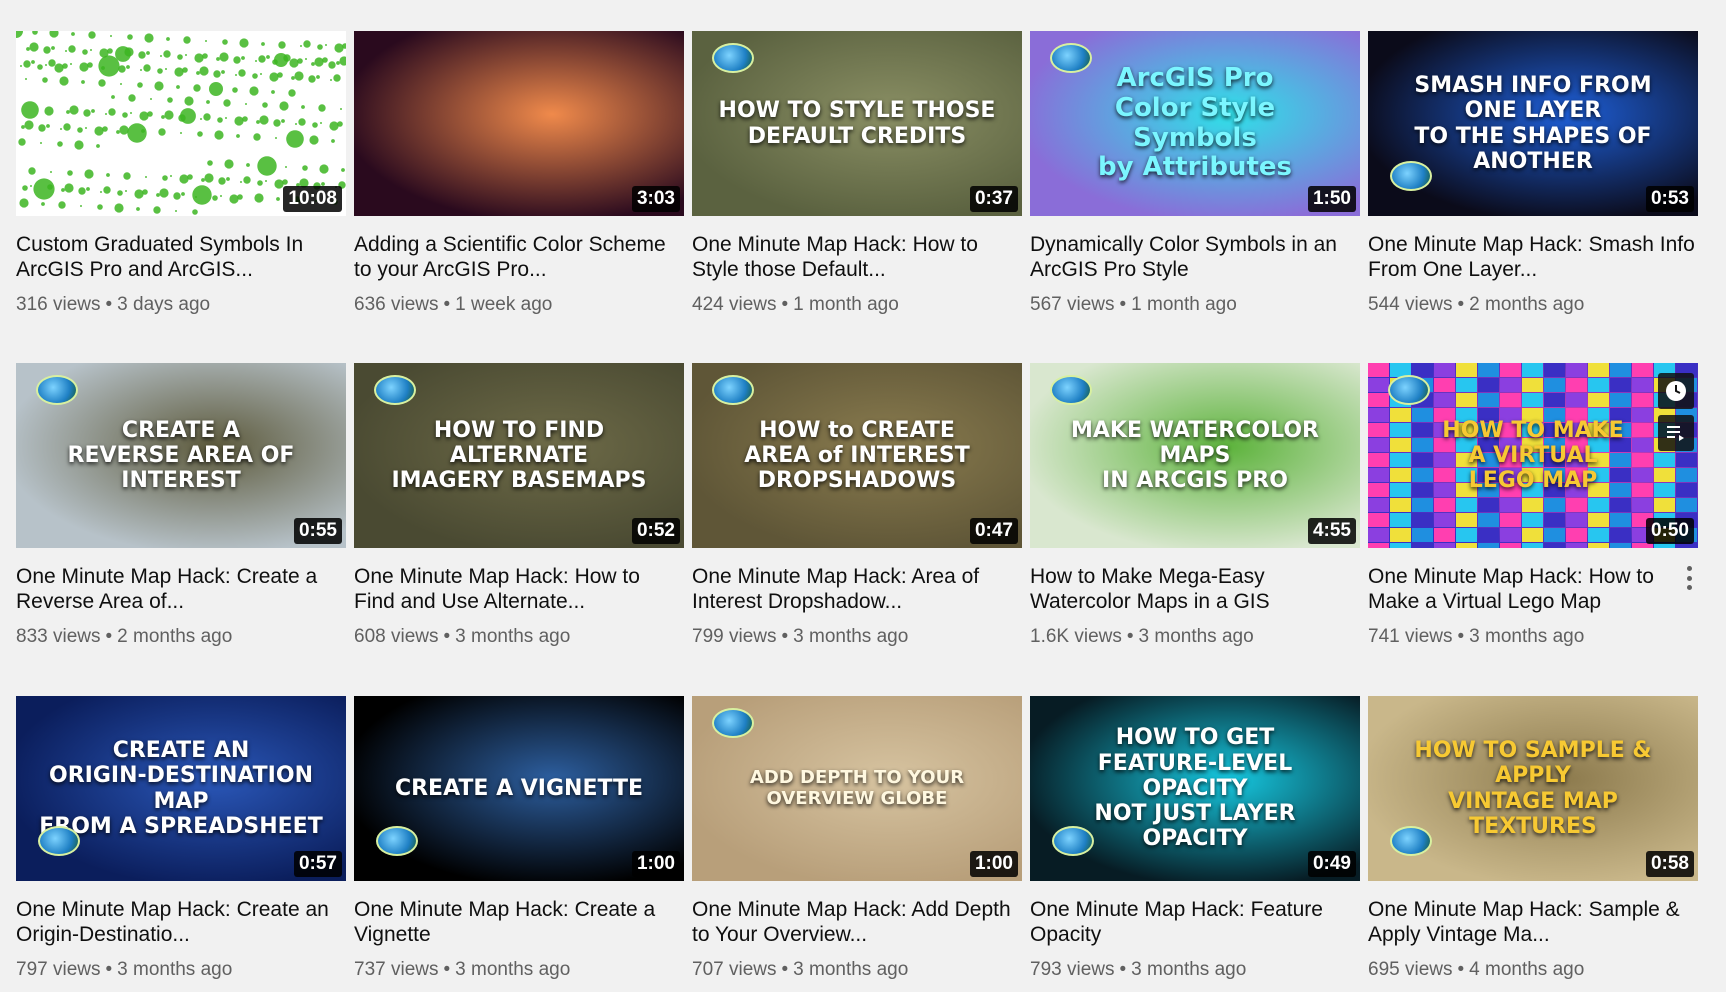  I want to click on video-metadata: 793 views • 3 months ago, so click(1195, 969).